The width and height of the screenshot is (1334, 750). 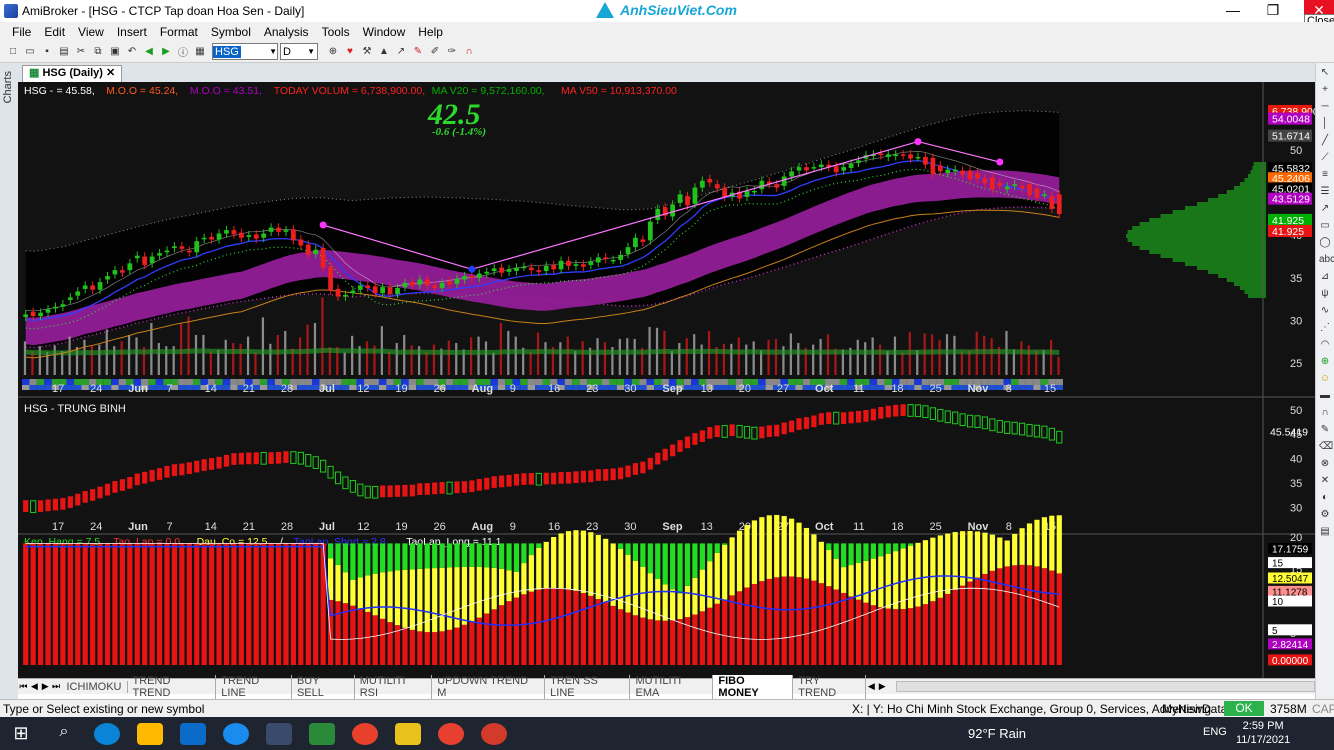 I want to click on cursor-icon: ↗, so click(x=401, y=52).